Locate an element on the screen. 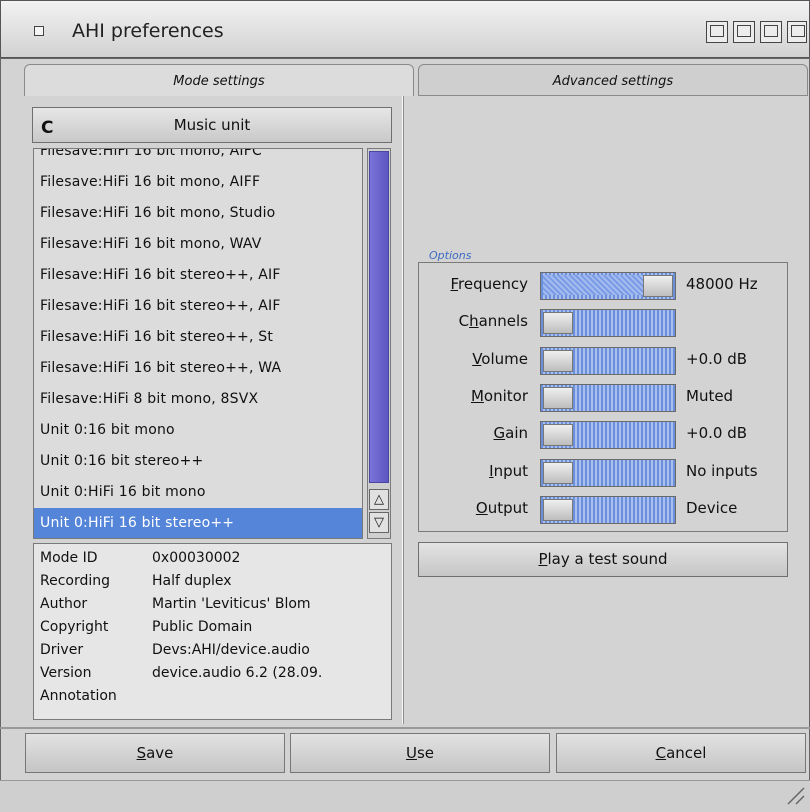  close-icon is located at coordinates (39, 31).